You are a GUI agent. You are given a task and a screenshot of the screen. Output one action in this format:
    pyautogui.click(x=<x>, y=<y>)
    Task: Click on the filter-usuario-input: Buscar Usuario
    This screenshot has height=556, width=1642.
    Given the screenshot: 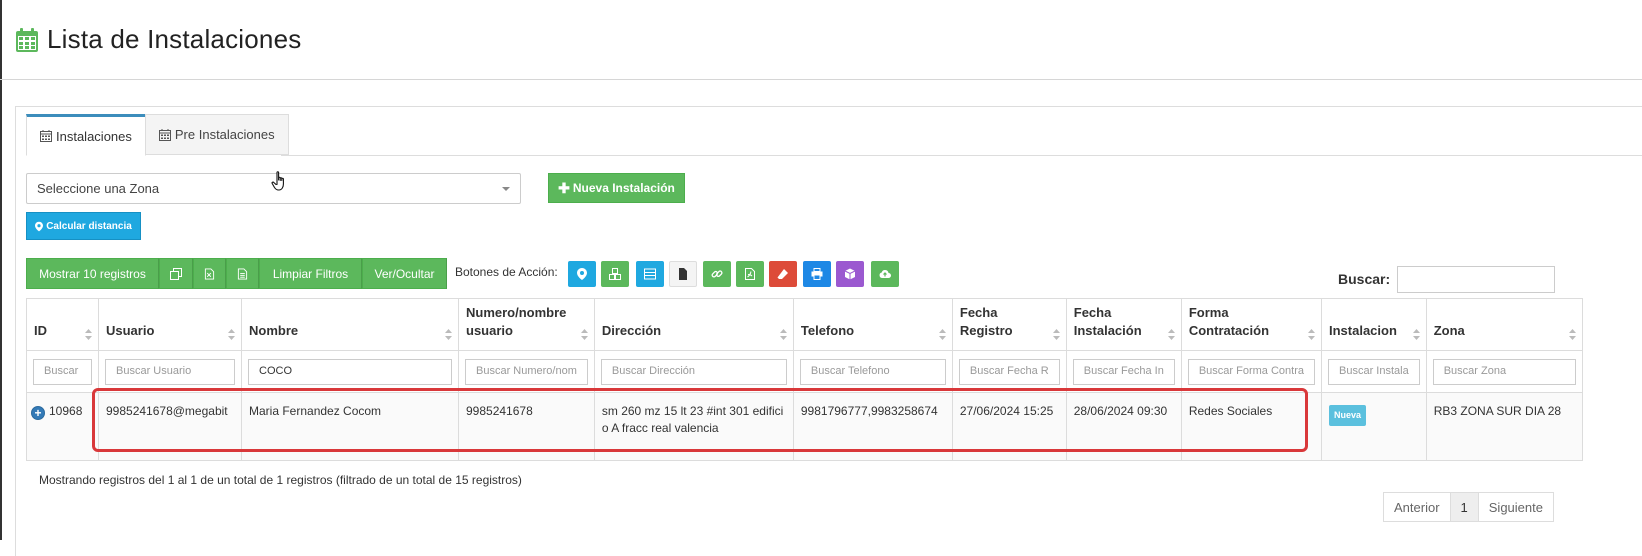 What is the action you would take?
    pyautogui.click(x=170, y=371)
    